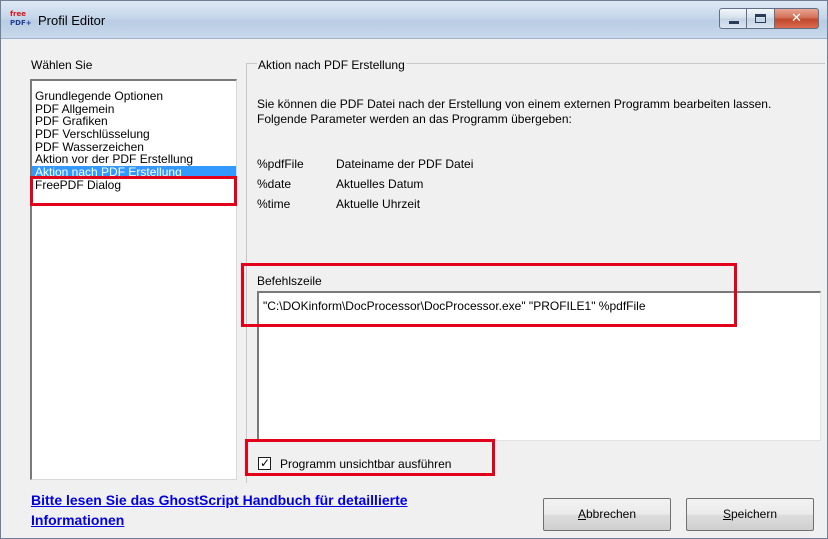 The image size is (828, 539). Describe the element at coordinates (62, 65) in the screenshot. I see `sidebar-heading: Wählen Sie` at that location.